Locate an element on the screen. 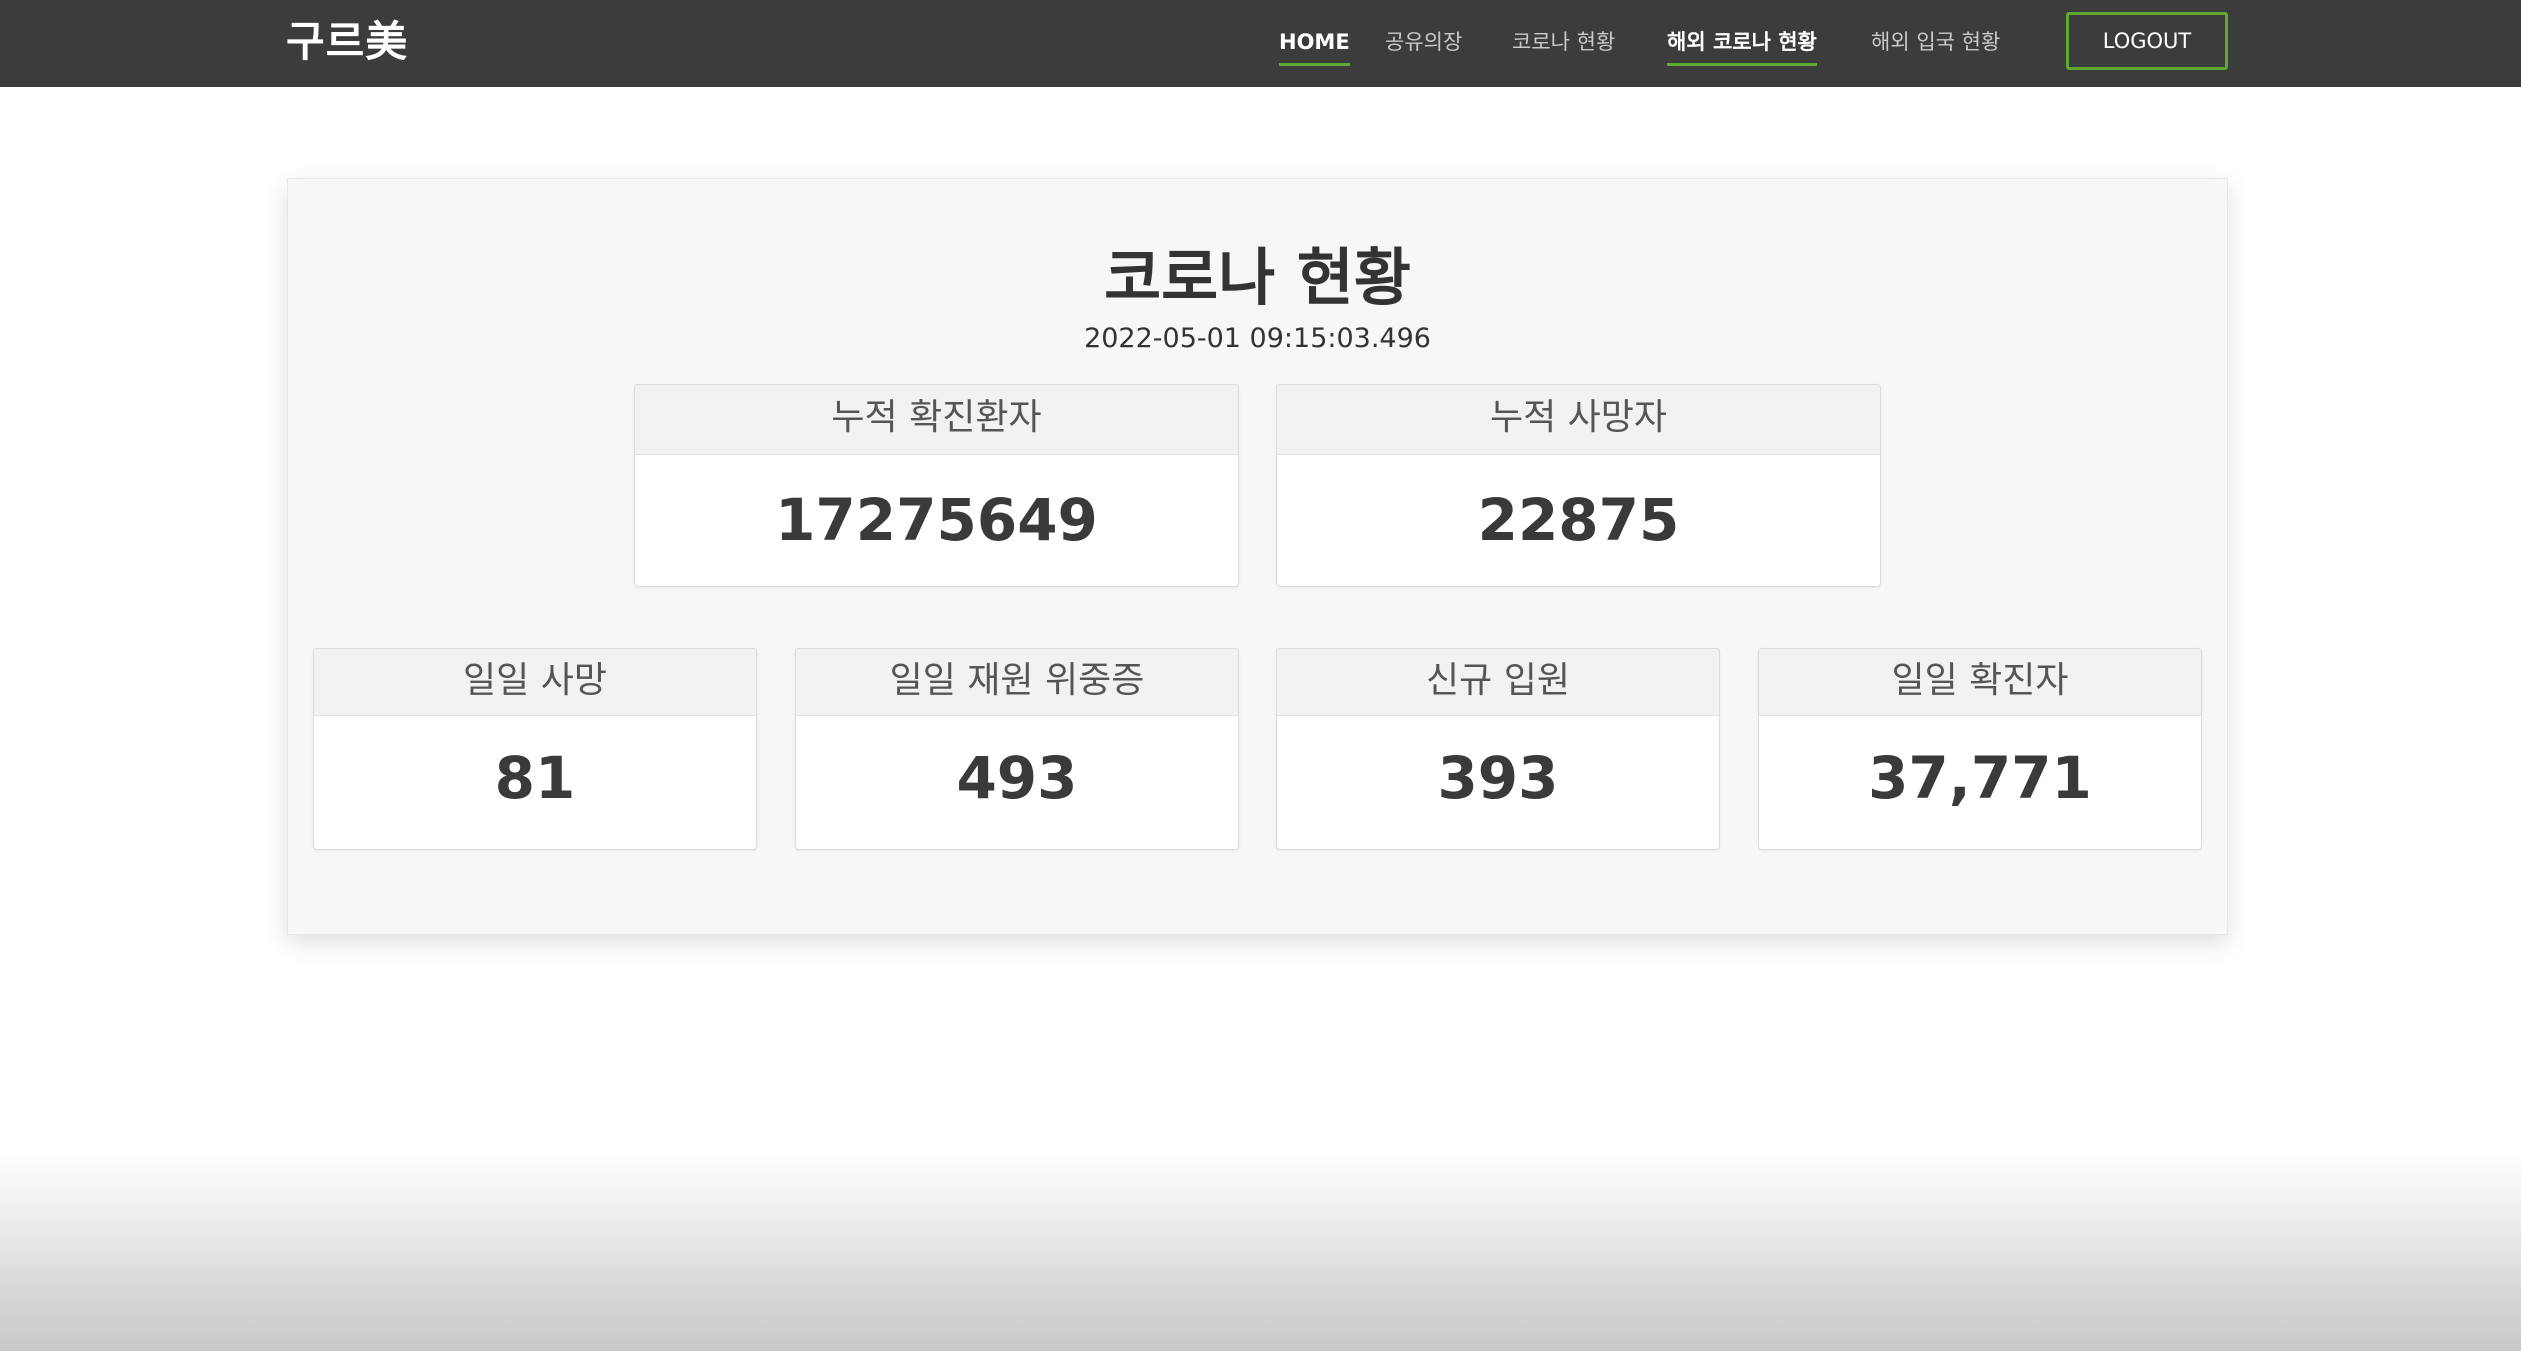  card-value: 17275649 is located at coordinates (936, 520).